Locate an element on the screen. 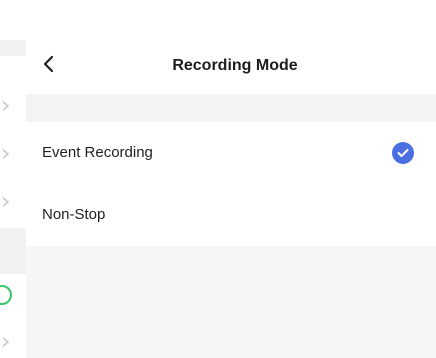  option-label: Event Recording is located at coordinates (97, 152).